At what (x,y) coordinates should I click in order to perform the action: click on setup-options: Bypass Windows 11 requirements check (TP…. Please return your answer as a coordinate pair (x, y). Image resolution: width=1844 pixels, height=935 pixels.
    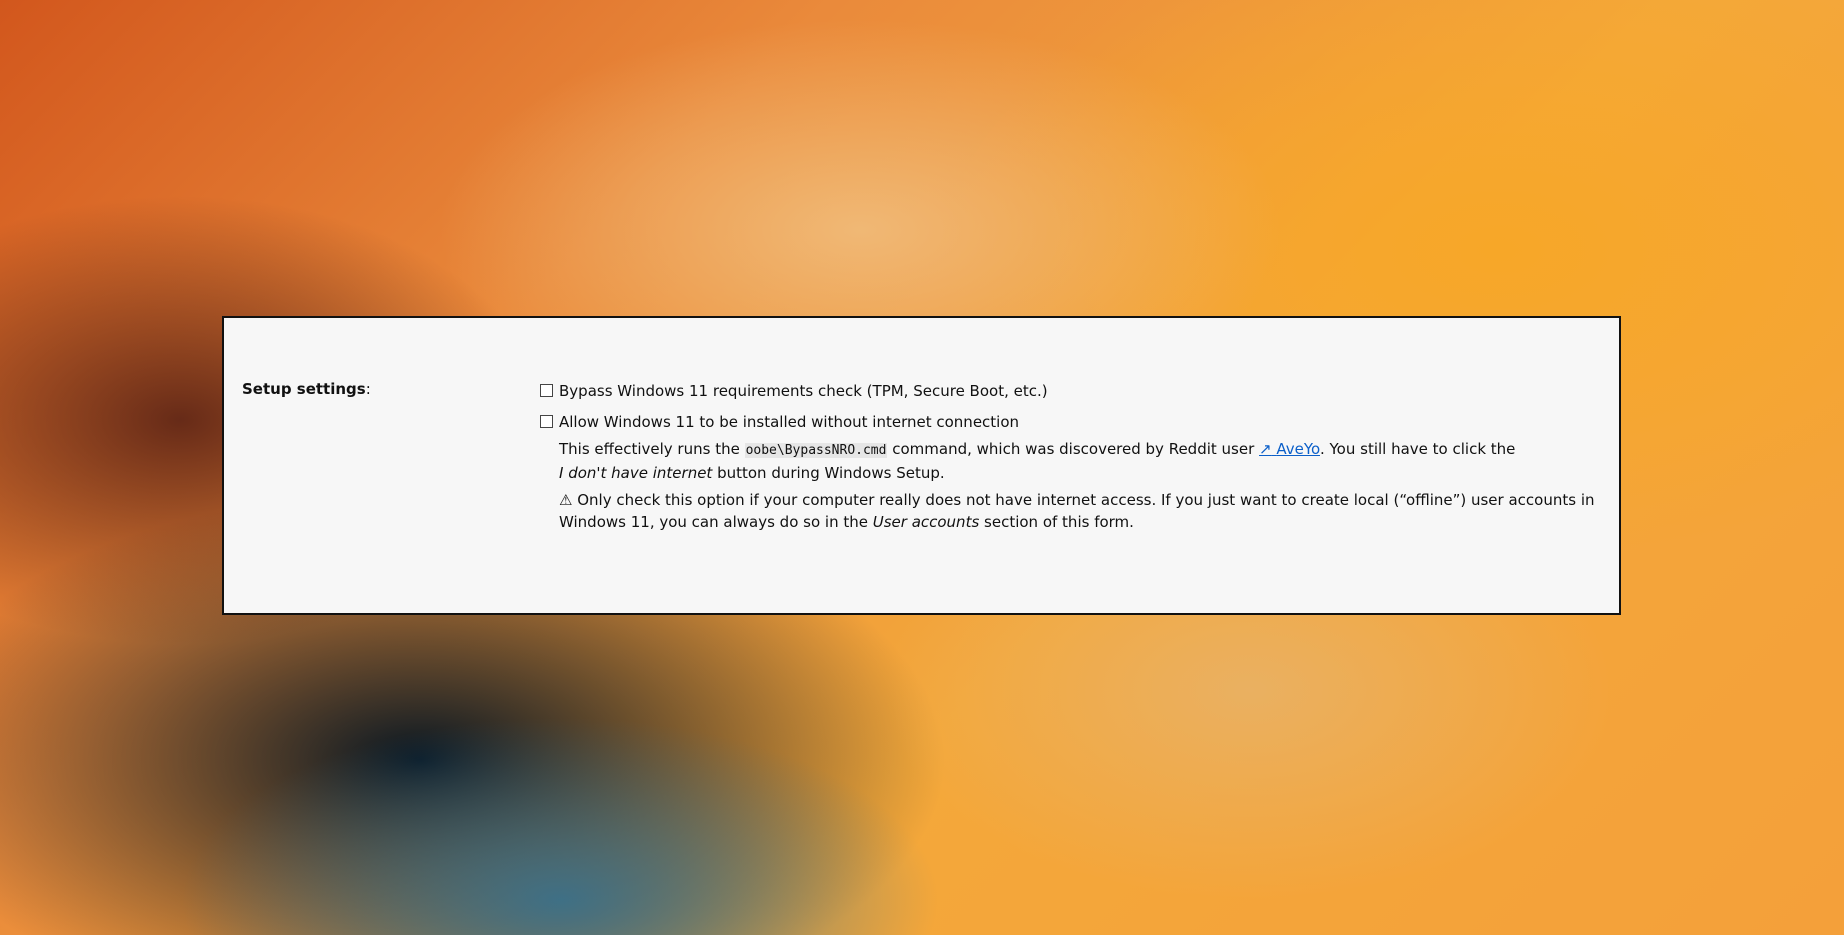
    Looking at the image, I should click on (1070, 459).